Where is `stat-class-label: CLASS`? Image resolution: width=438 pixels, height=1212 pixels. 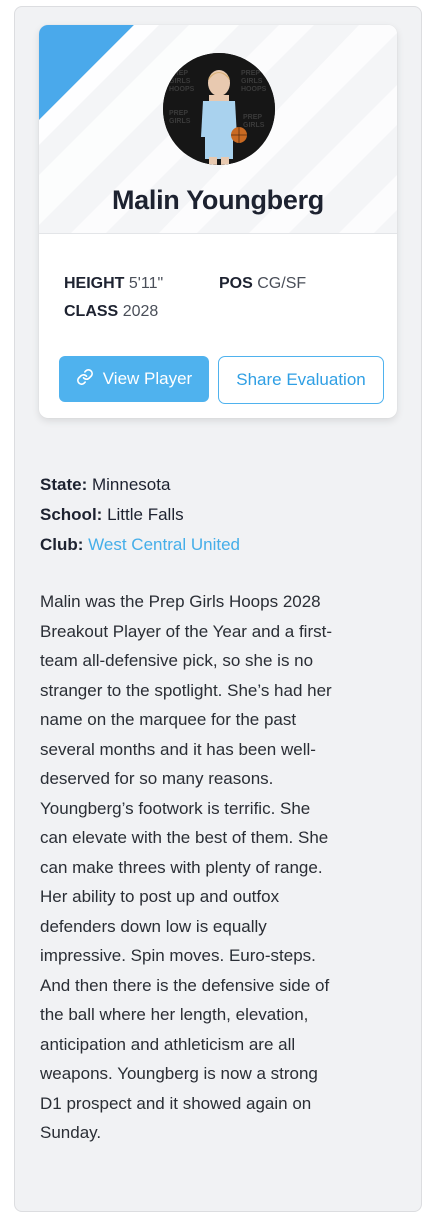
stat-class-label: CLASS is located at coordinates (91, 311).